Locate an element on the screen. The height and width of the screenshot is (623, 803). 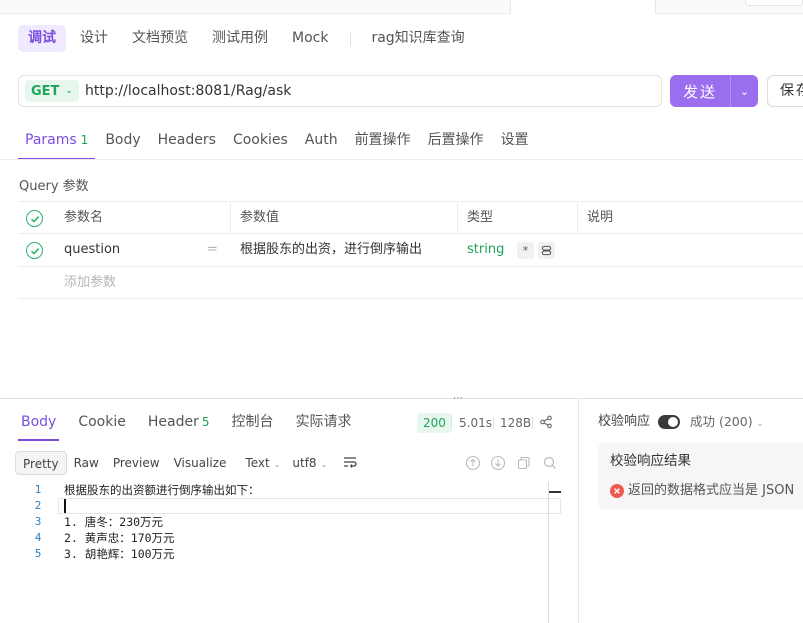
tab-design: 设计 is located at coordinates (94, 38).